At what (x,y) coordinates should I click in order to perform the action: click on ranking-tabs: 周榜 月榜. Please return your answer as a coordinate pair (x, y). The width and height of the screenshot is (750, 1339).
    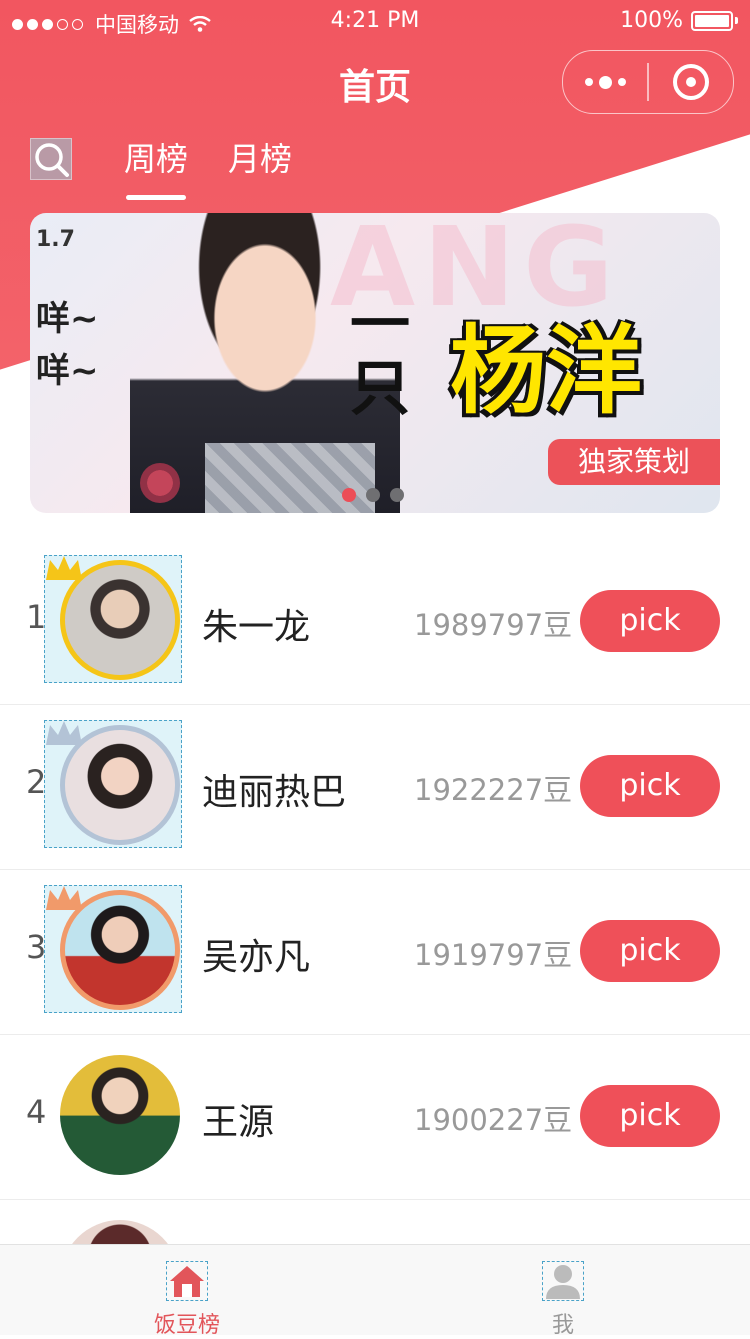
    Looking at the image, I should click on (208, 167).